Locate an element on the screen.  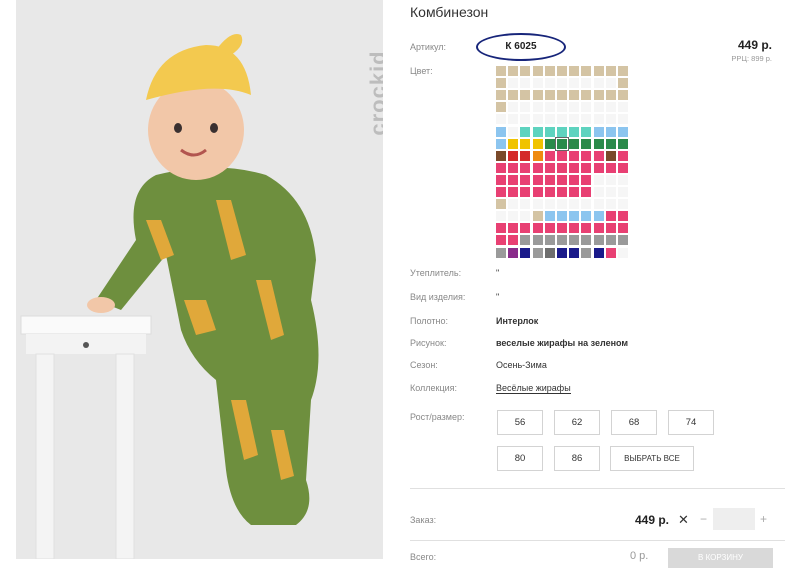
size-button: 80 is located at coordinates (520, 458).